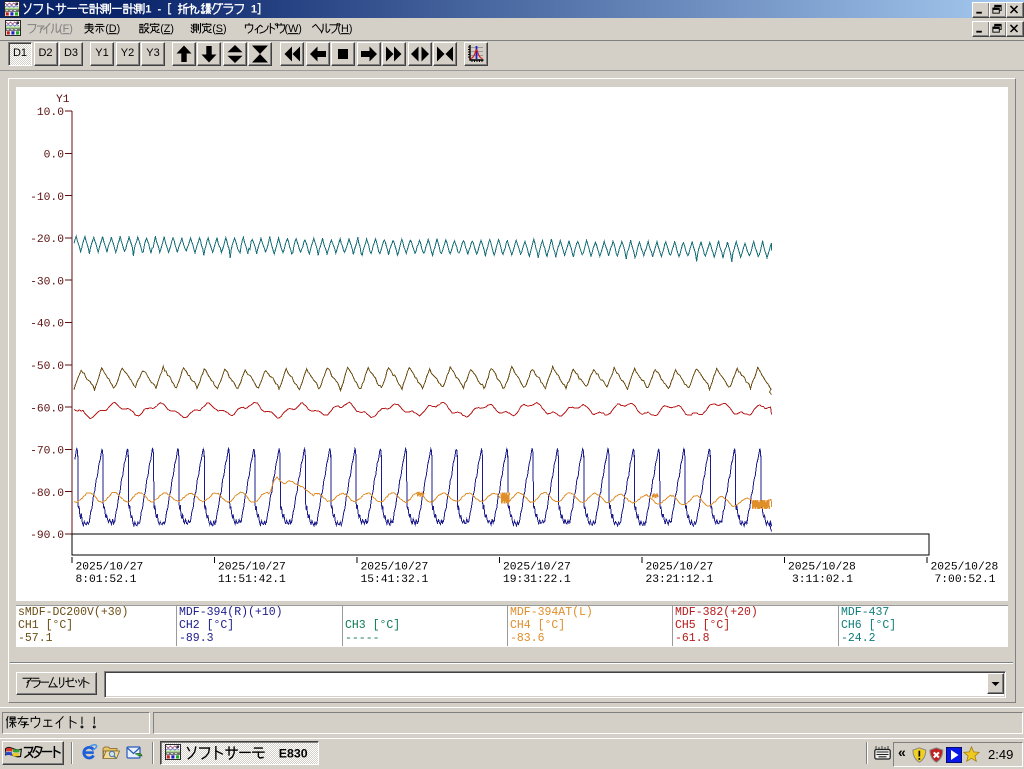  What do you see at coordinates (54, 156) in the screenshot?
I see `svg-text: 0.0` at bounding box center [54, 156].